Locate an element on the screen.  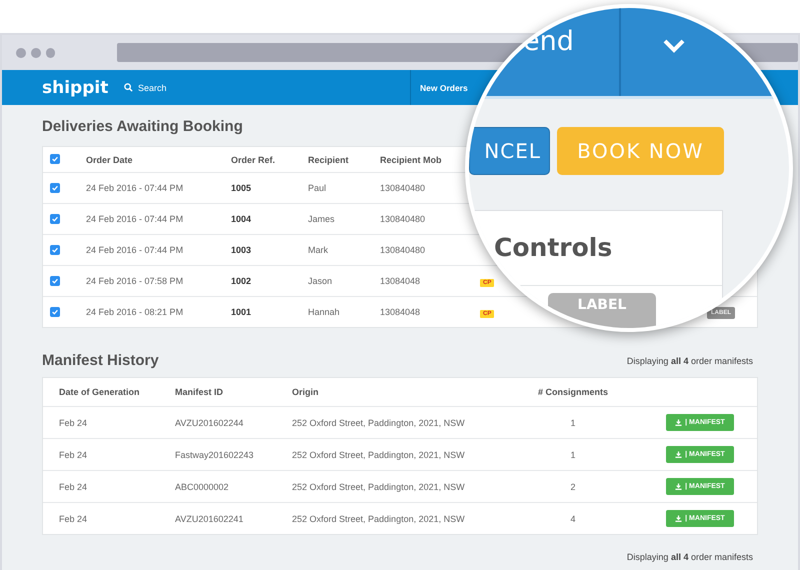
table-cell-text: 1004 is located at coordinates (241, 219).